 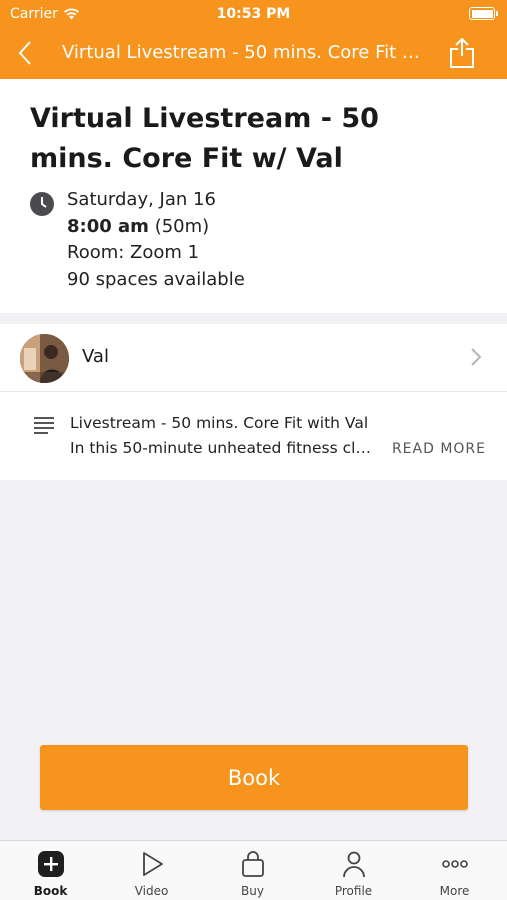 I want to click on back-button, so click(x=25, y=53).